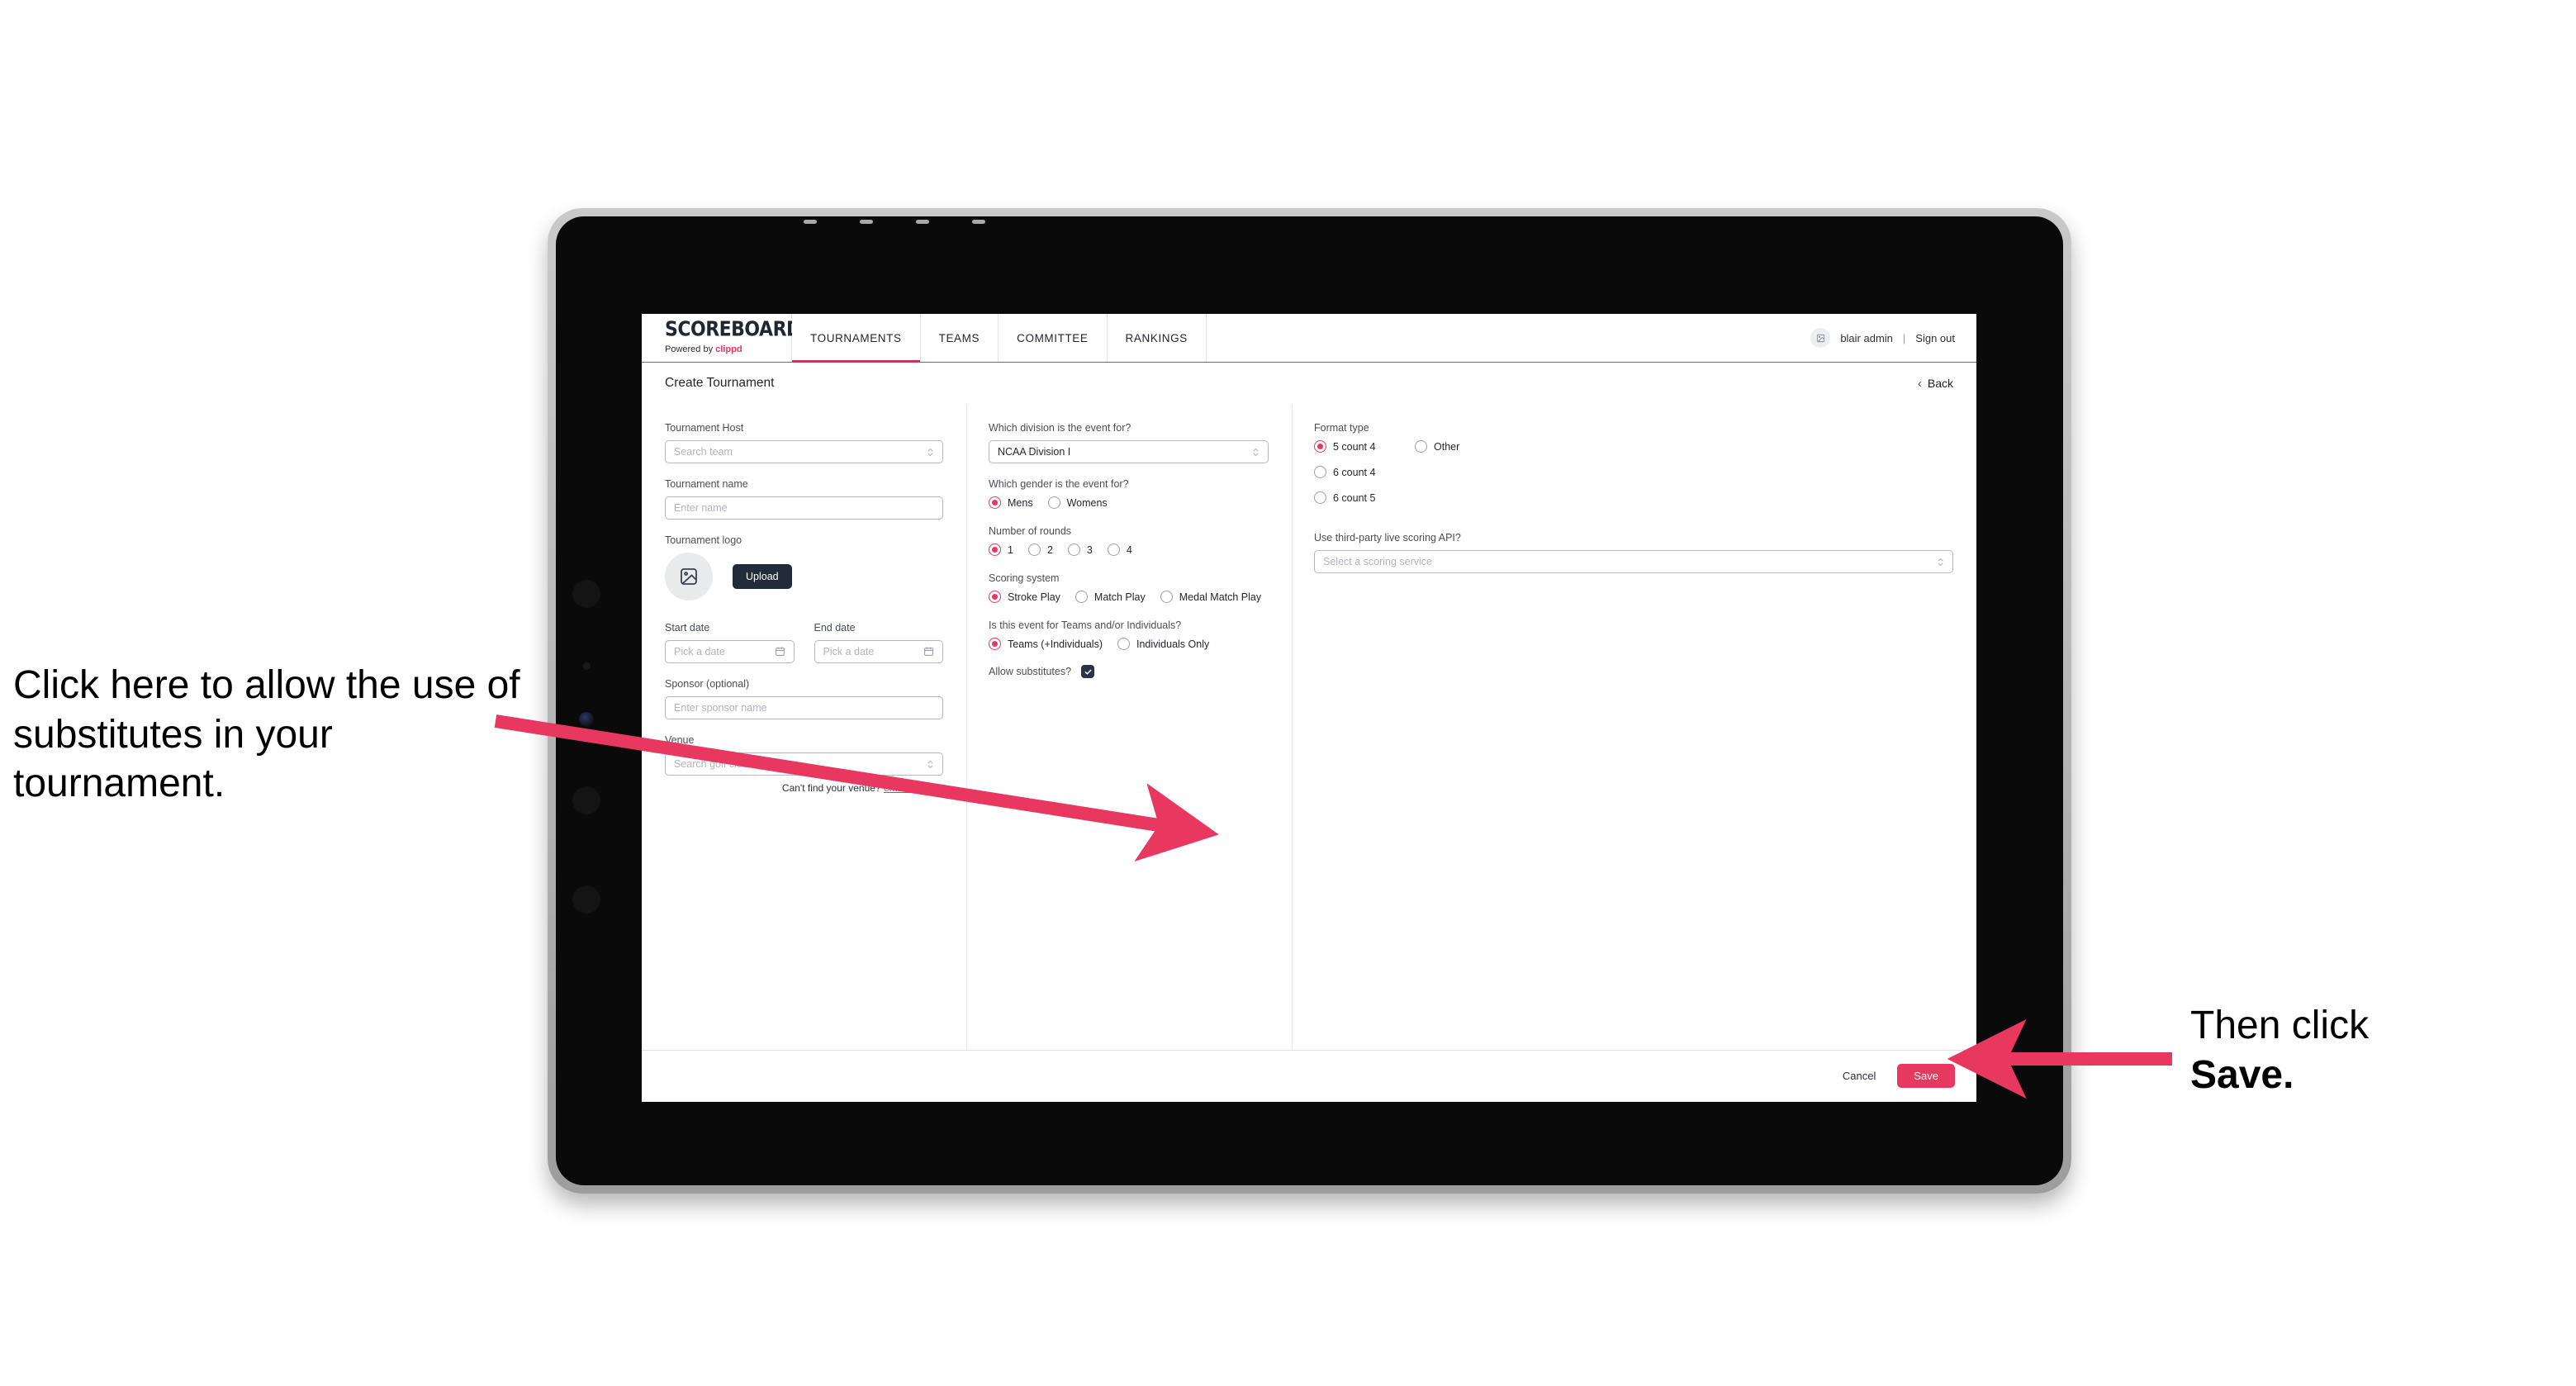 This screenshot has width=2576, height=1386. I want to click on radio-other: Other, so click(1437, 446).